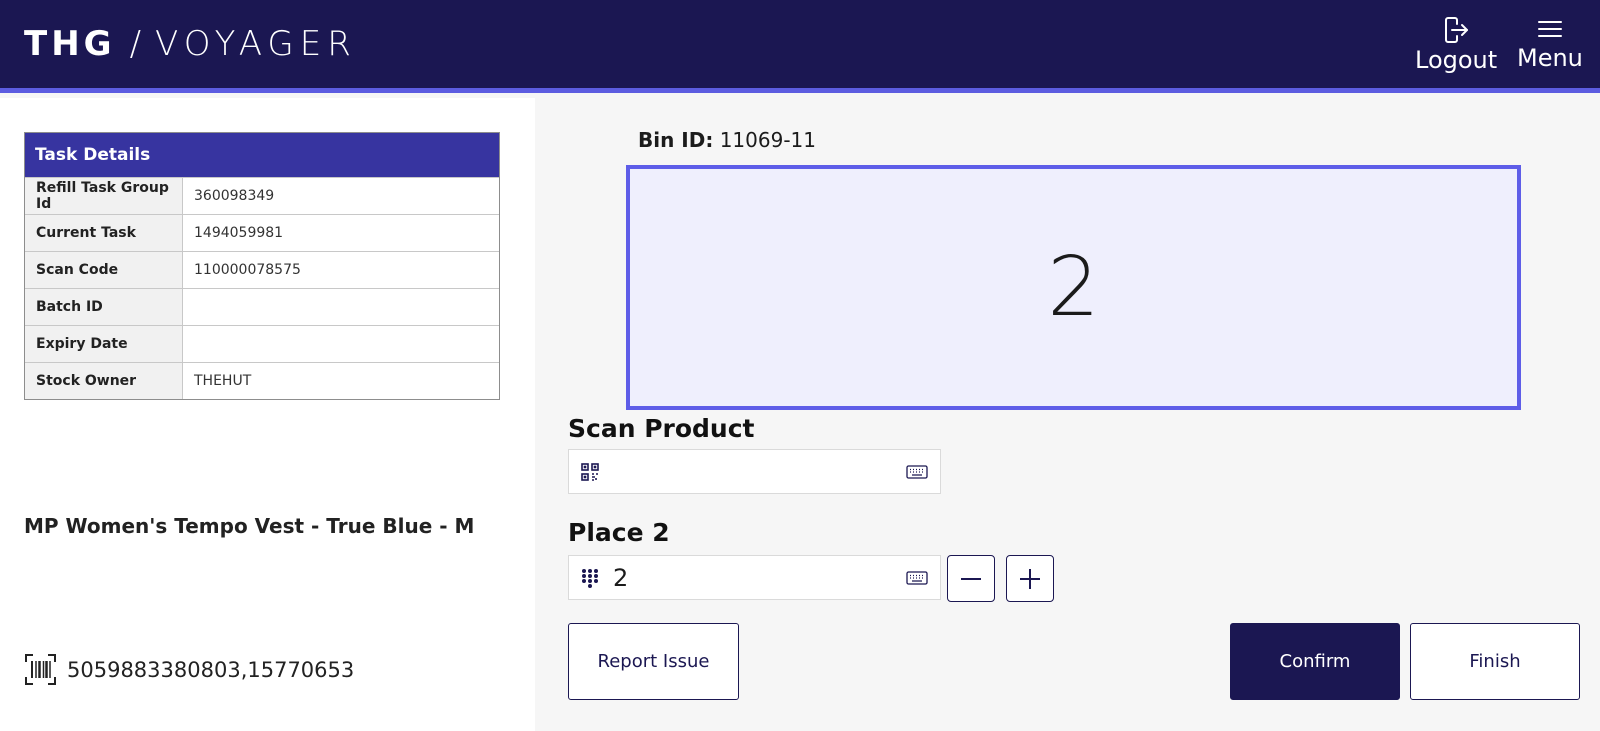  Describe the element at coordinates (754, 471) in the screenshot. I see `scan-product-input` at that location.